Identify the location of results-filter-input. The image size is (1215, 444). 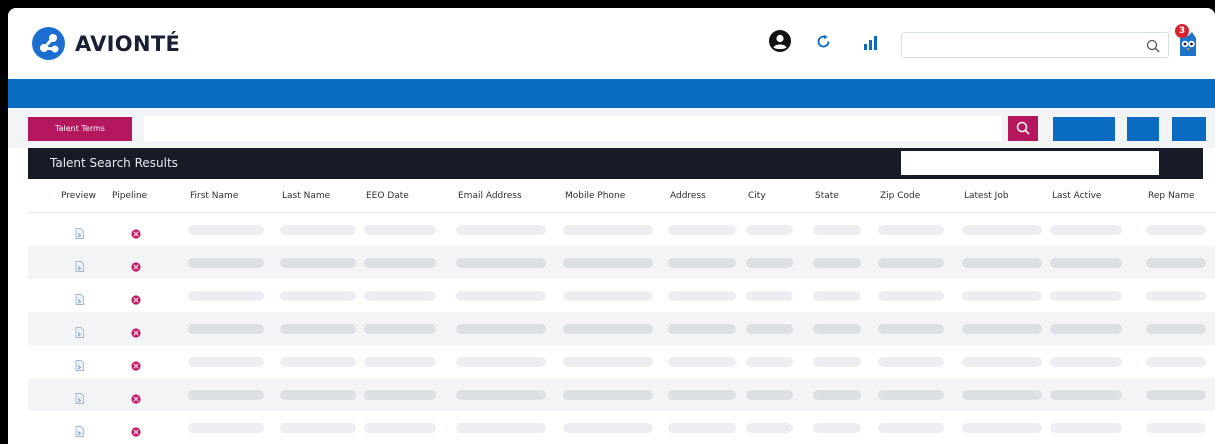
(1030, 163).